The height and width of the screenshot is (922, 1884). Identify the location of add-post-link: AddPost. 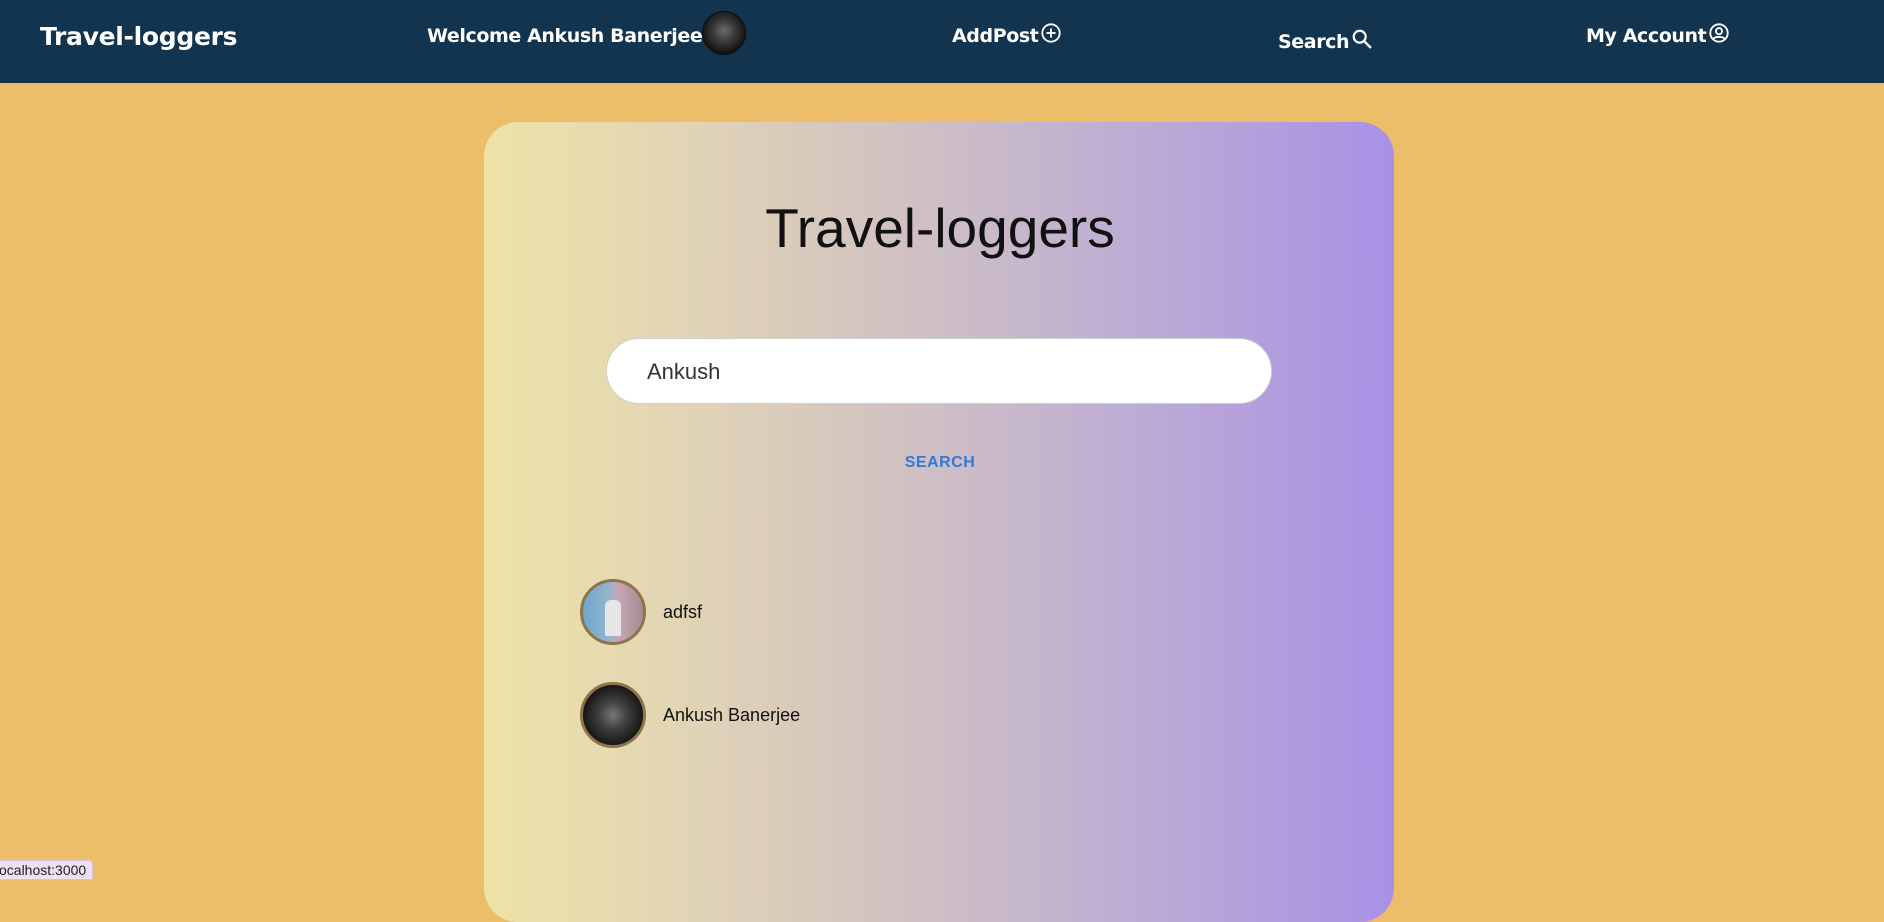
(1007, 36).